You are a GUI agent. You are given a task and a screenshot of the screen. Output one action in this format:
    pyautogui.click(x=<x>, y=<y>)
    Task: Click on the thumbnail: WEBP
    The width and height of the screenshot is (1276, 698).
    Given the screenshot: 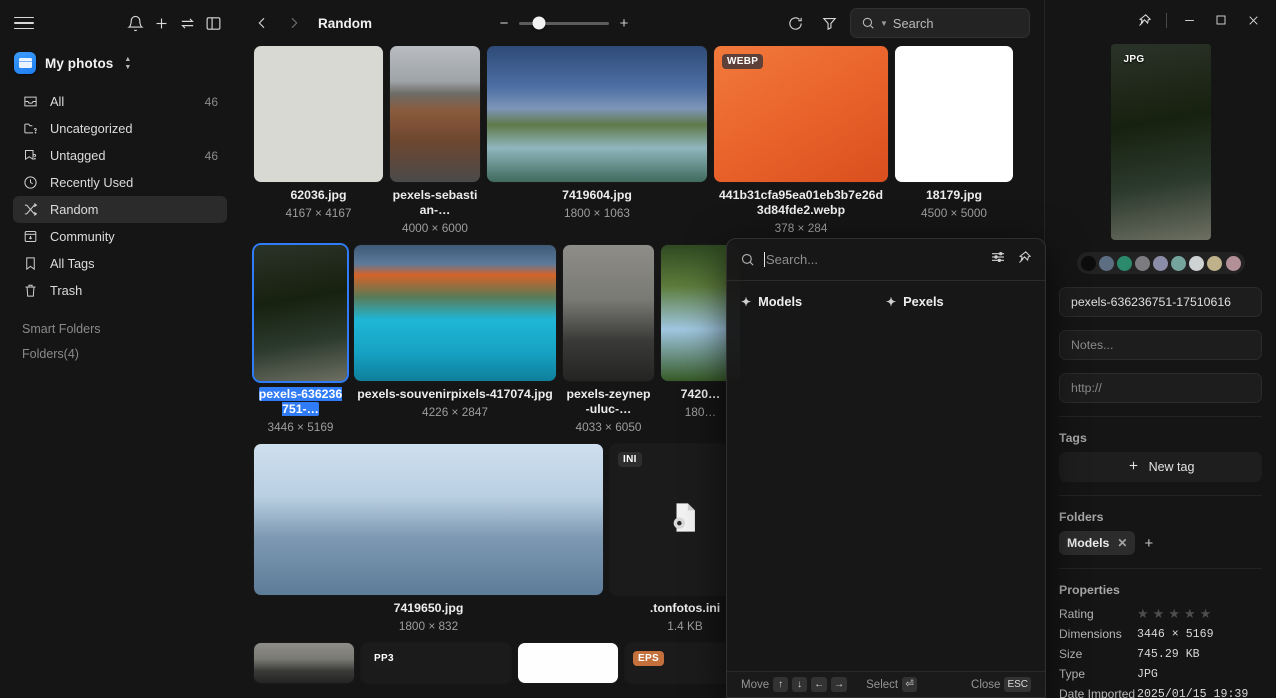 What is the action you would take?
    pyautogui.click(x=801, y=114)
    